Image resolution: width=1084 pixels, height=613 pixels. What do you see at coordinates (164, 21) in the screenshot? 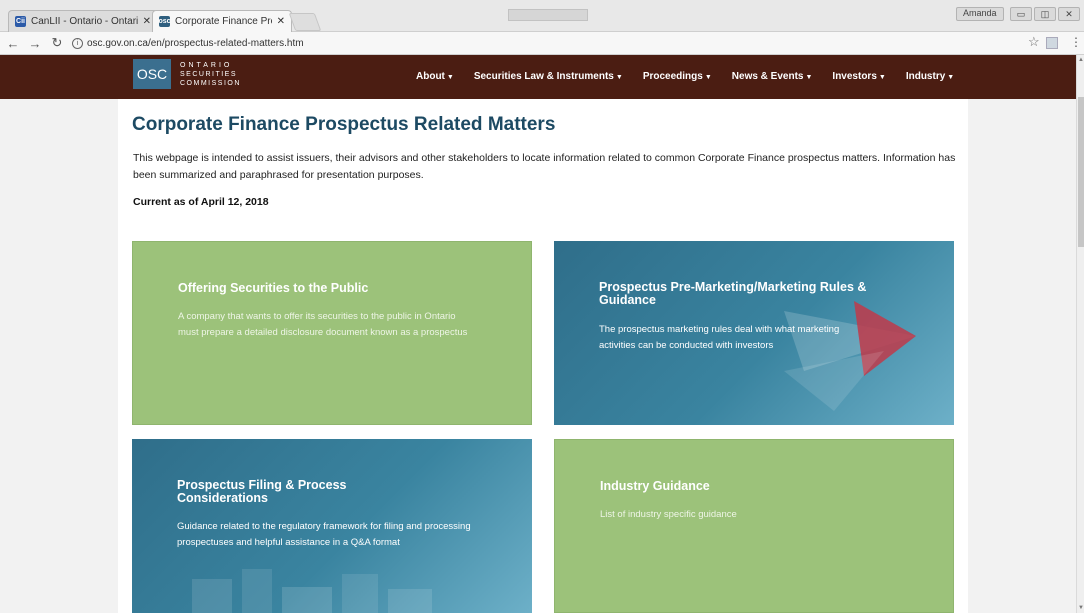
I see `osc-favicon-icon: osc` at bounding box center [164, 21].